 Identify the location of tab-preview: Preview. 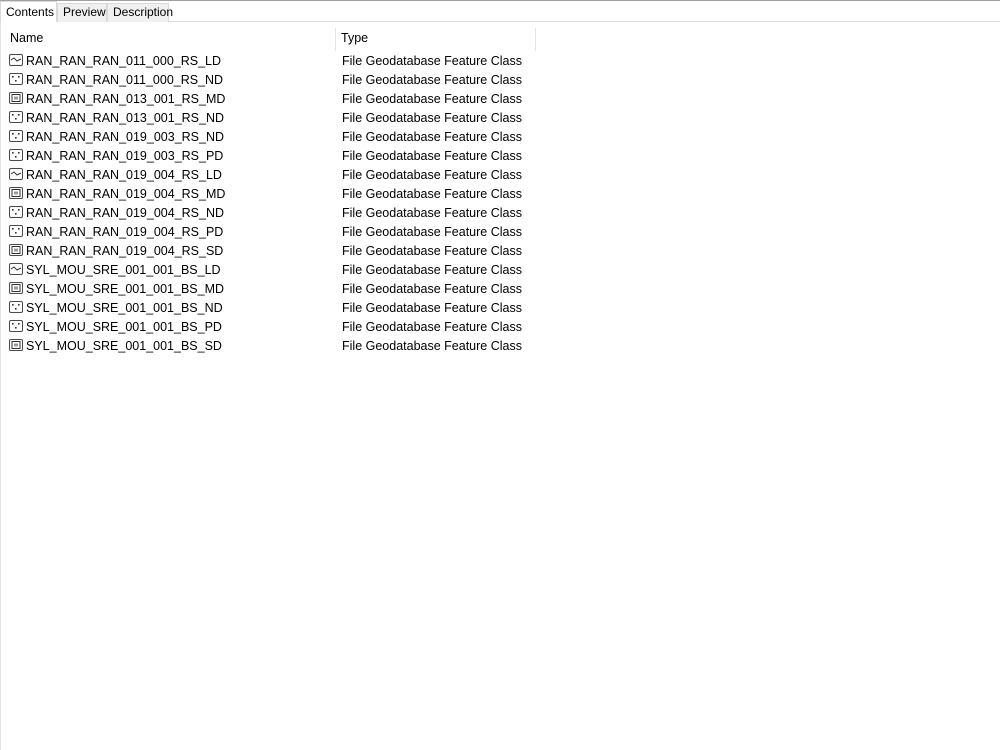
(82, 12).